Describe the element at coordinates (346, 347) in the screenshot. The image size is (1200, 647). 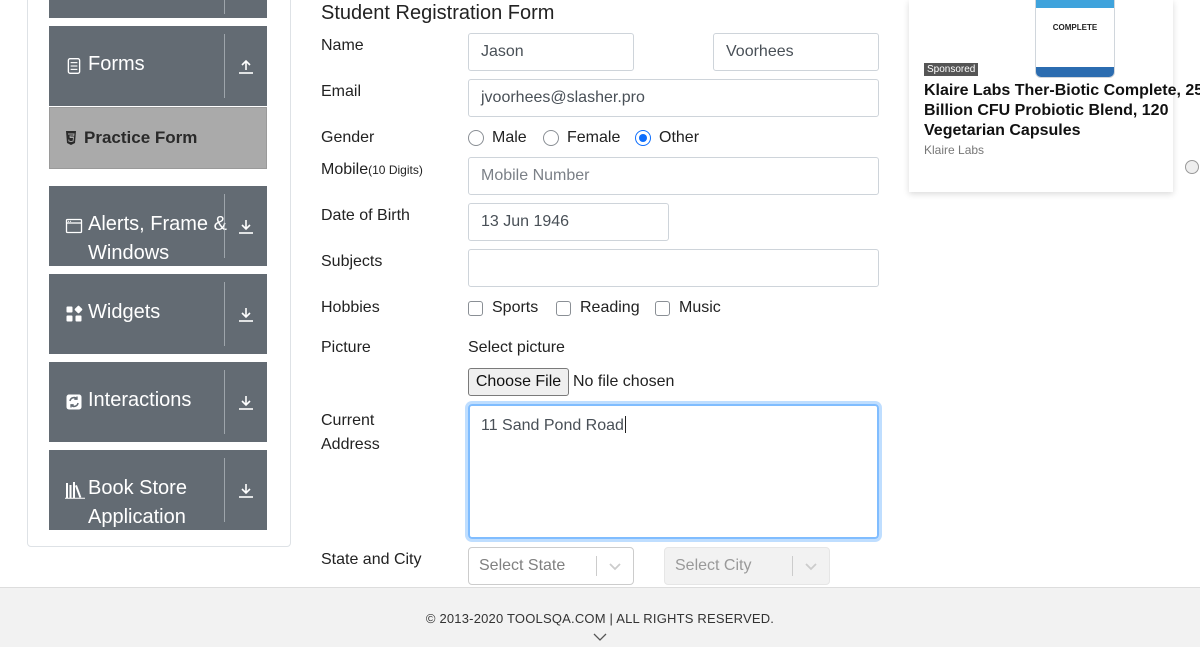
I see `picture-label: Picture` at that location.